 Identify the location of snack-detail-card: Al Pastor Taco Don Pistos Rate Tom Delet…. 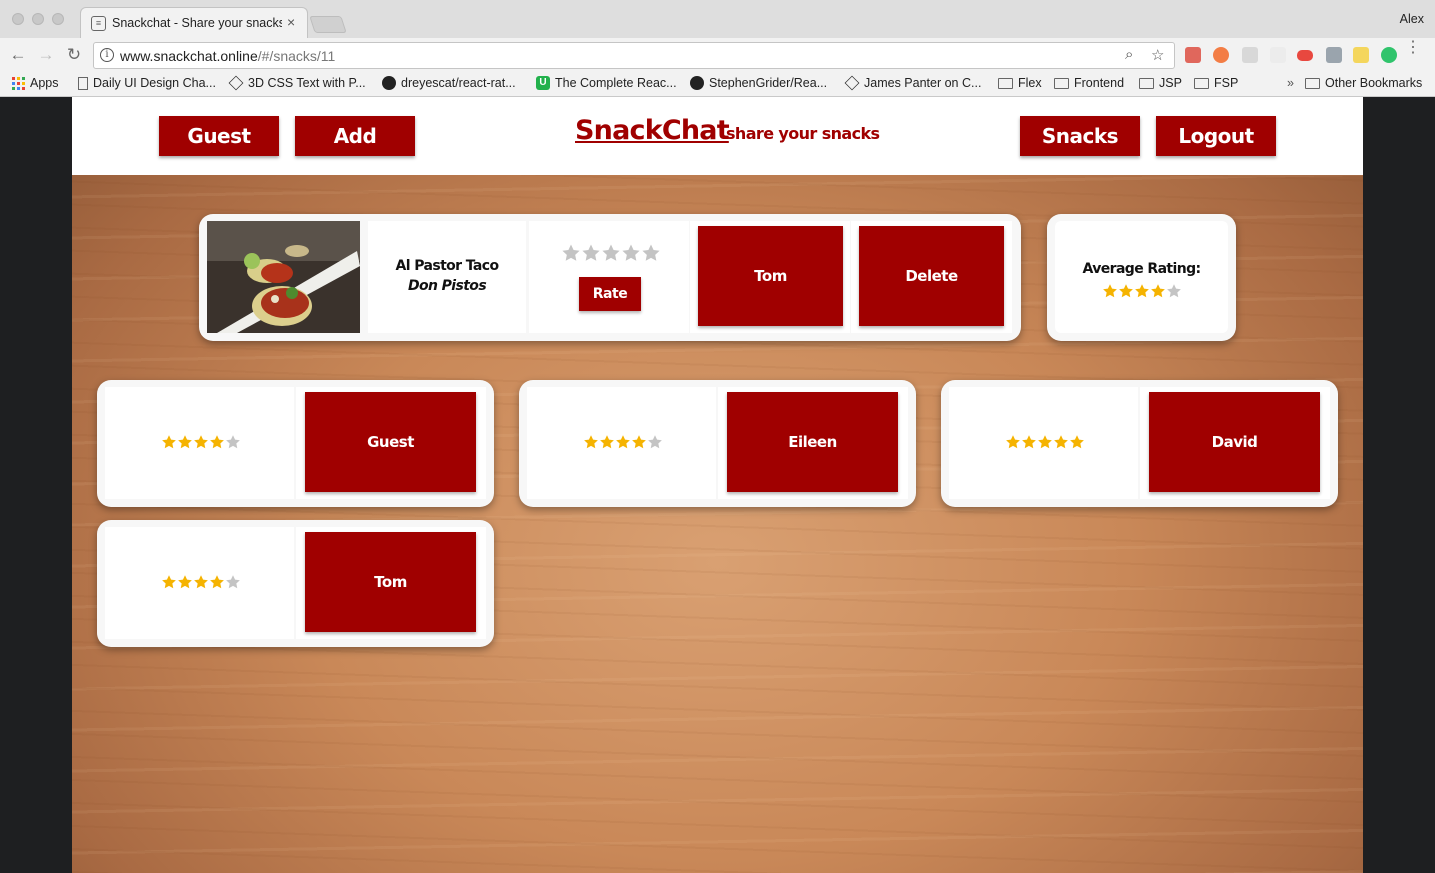
(610, 277).